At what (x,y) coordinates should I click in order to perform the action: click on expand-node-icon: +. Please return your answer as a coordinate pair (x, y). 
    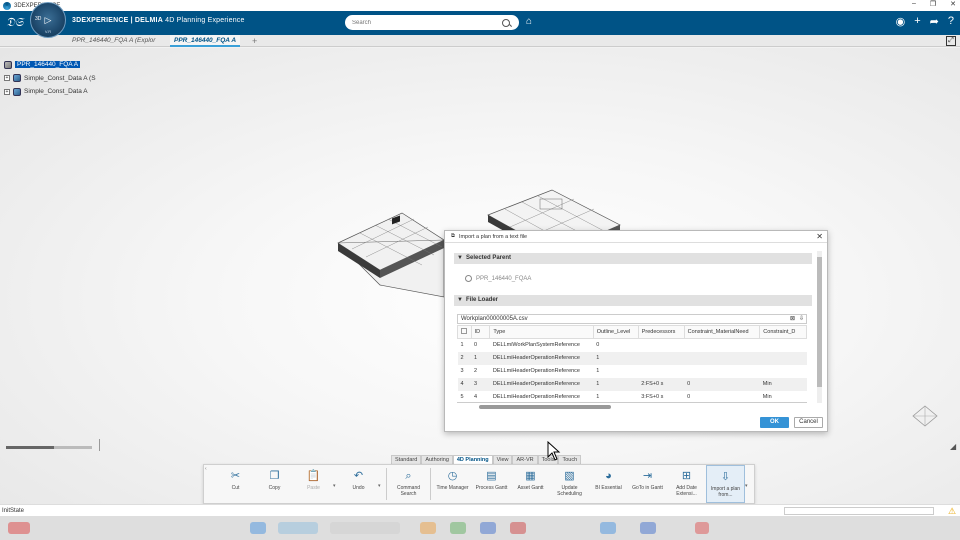
    Looking at the image, I should click on (7, 91).